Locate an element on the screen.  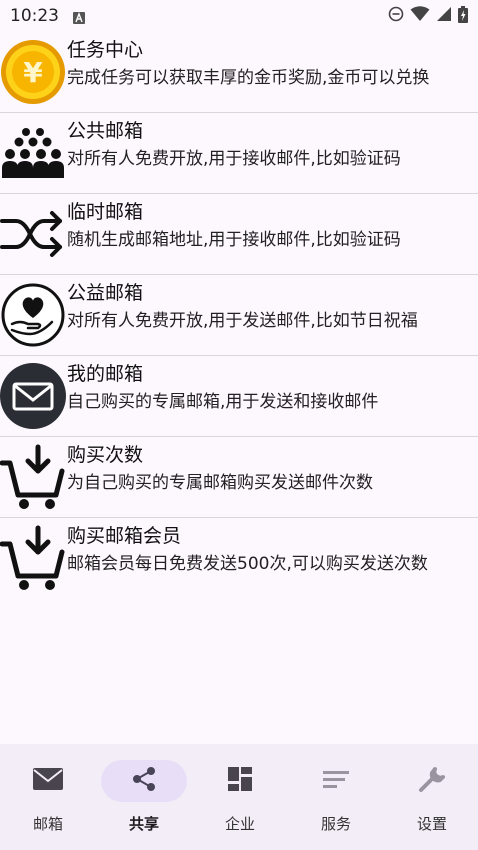
heart-hand-icon is located at coordinates (33, 315).